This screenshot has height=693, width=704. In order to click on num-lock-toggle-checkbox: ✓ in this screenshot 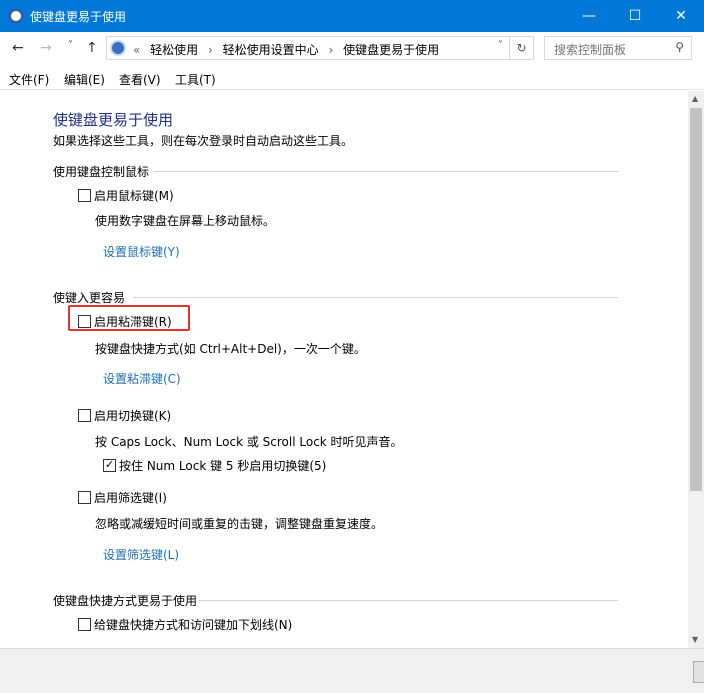, I will do `click(109, 465)`.